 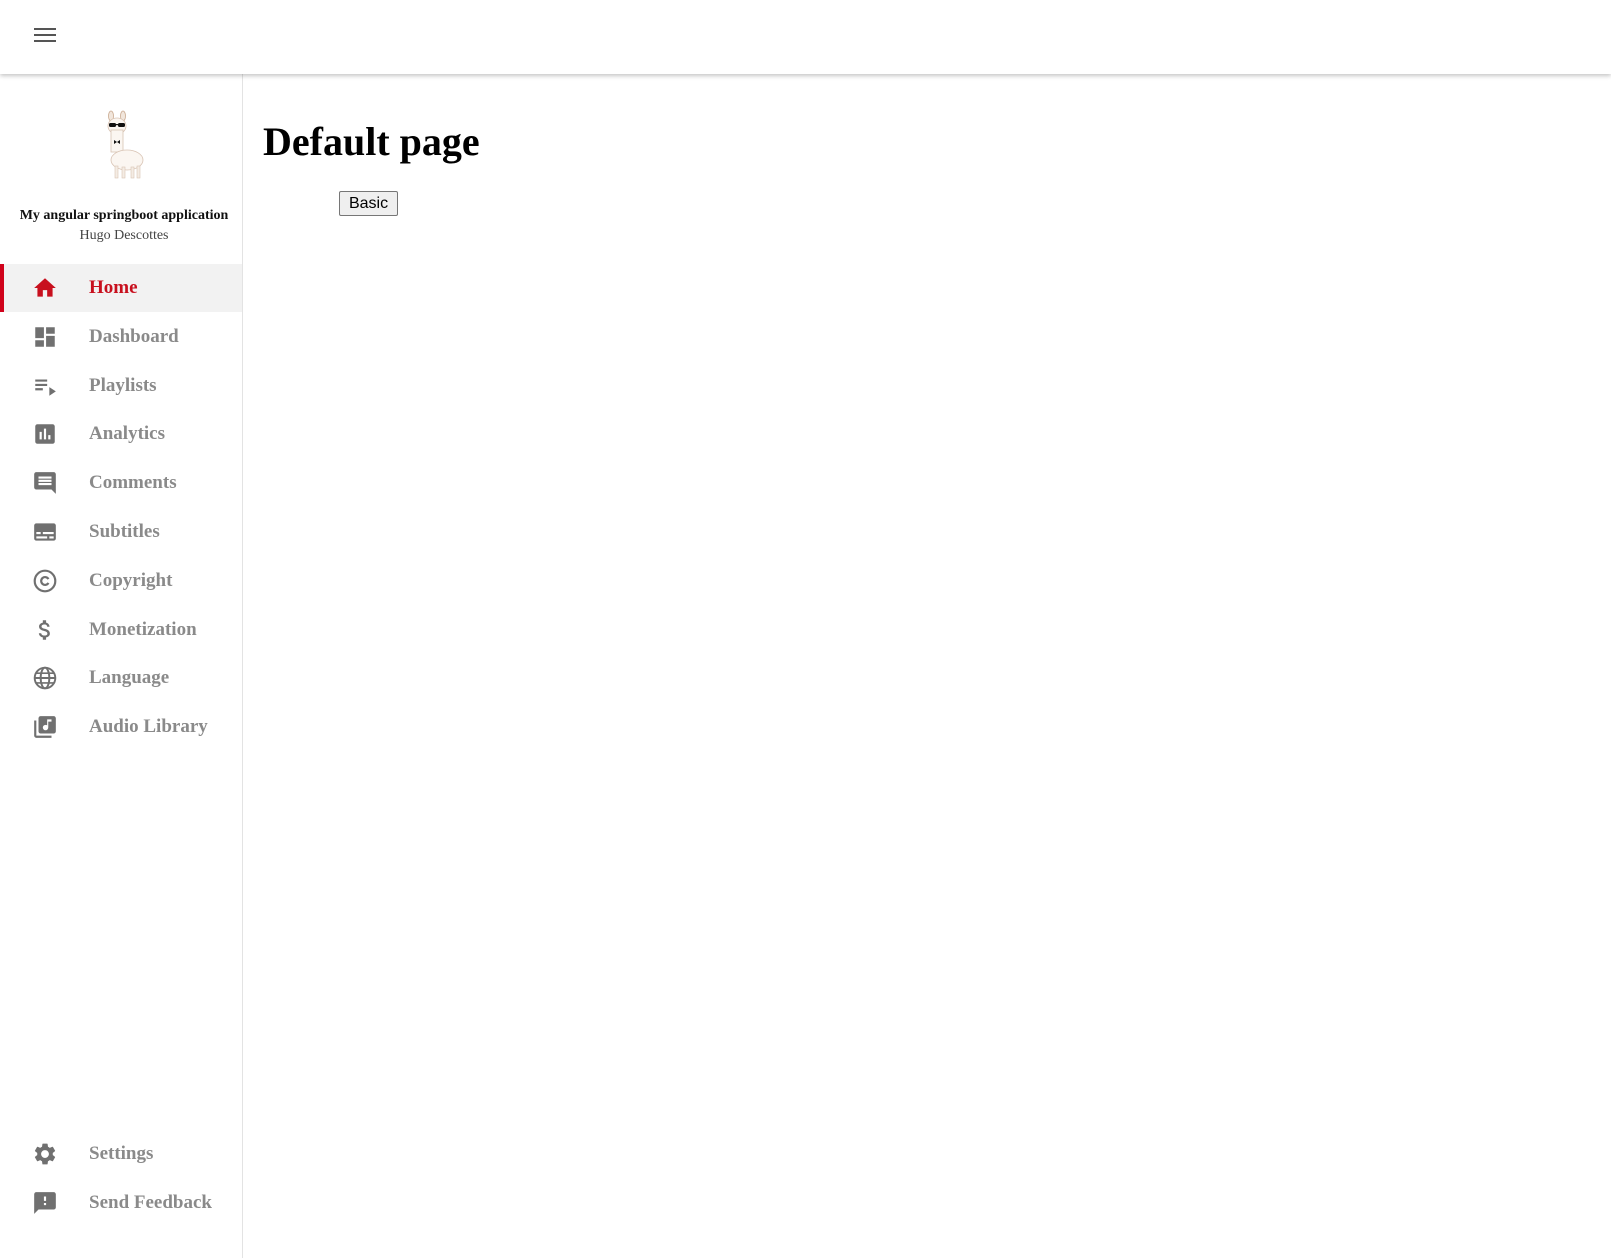 I want to click on playlist-icon, so click(x=45, y=386).